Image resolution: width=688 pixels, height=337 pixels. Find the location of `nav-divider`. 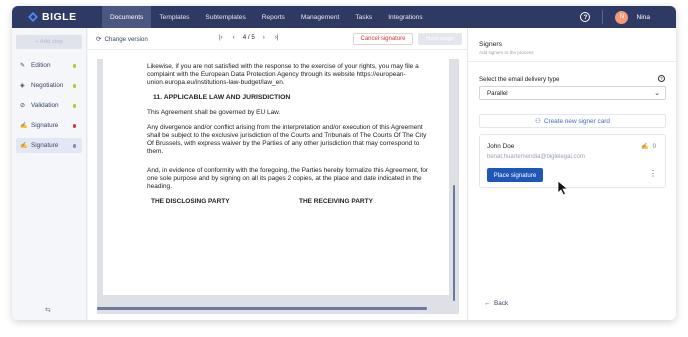

nav-divider is located at coordinates (603, 17).